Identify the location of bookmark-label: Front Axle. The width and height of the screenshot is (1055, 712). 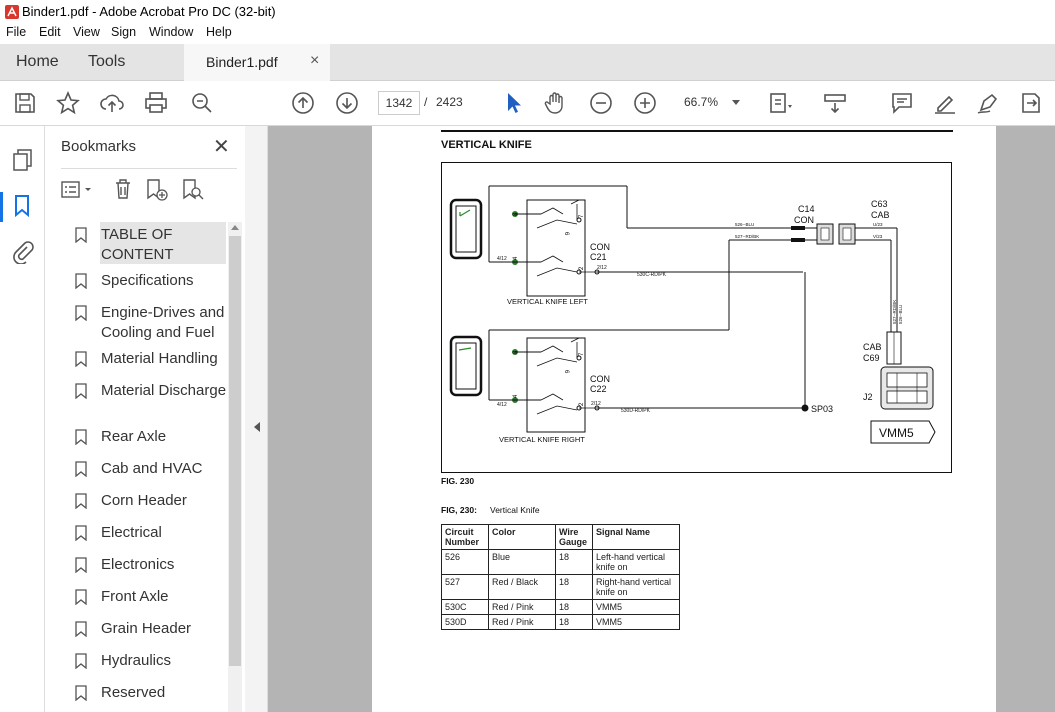
(135, 596).